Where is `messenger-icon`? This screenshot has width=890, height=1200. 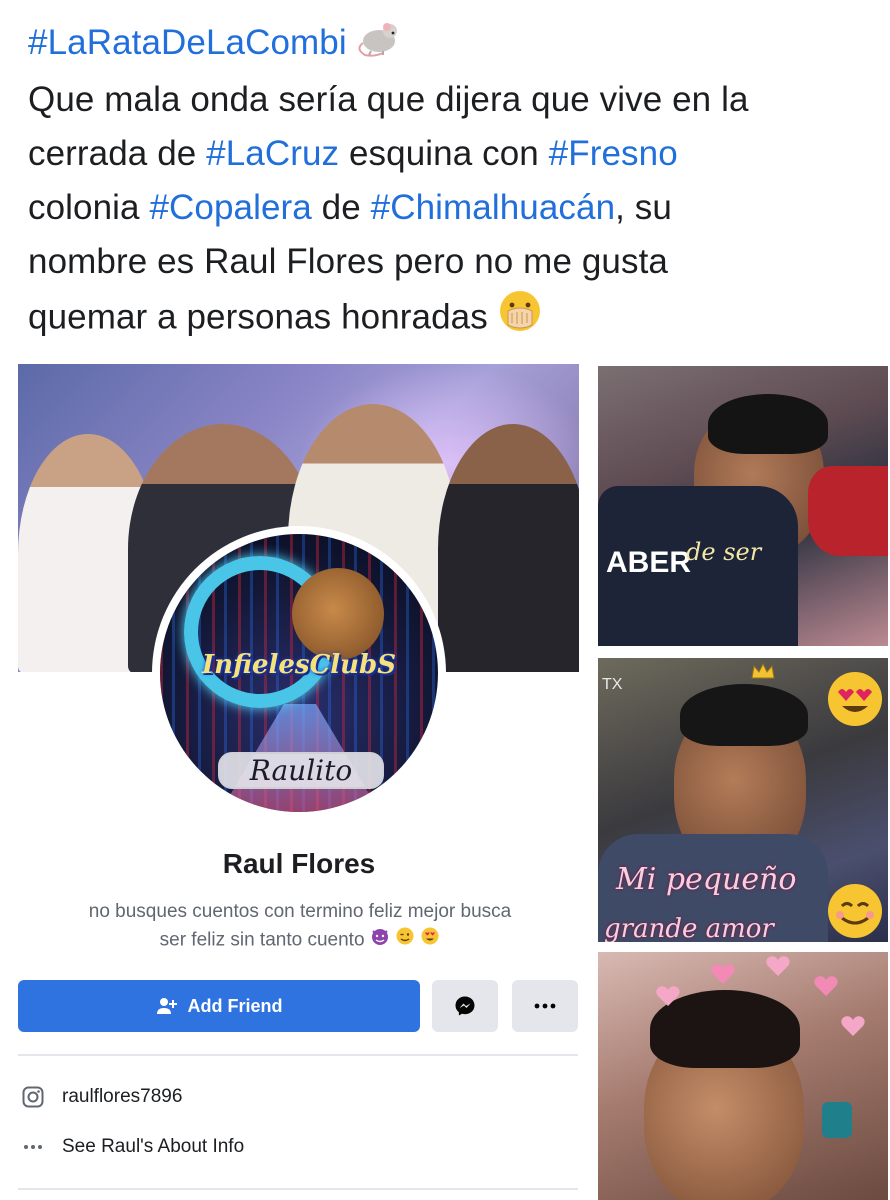
messenger-icon is located at coordinates (465, 1006).